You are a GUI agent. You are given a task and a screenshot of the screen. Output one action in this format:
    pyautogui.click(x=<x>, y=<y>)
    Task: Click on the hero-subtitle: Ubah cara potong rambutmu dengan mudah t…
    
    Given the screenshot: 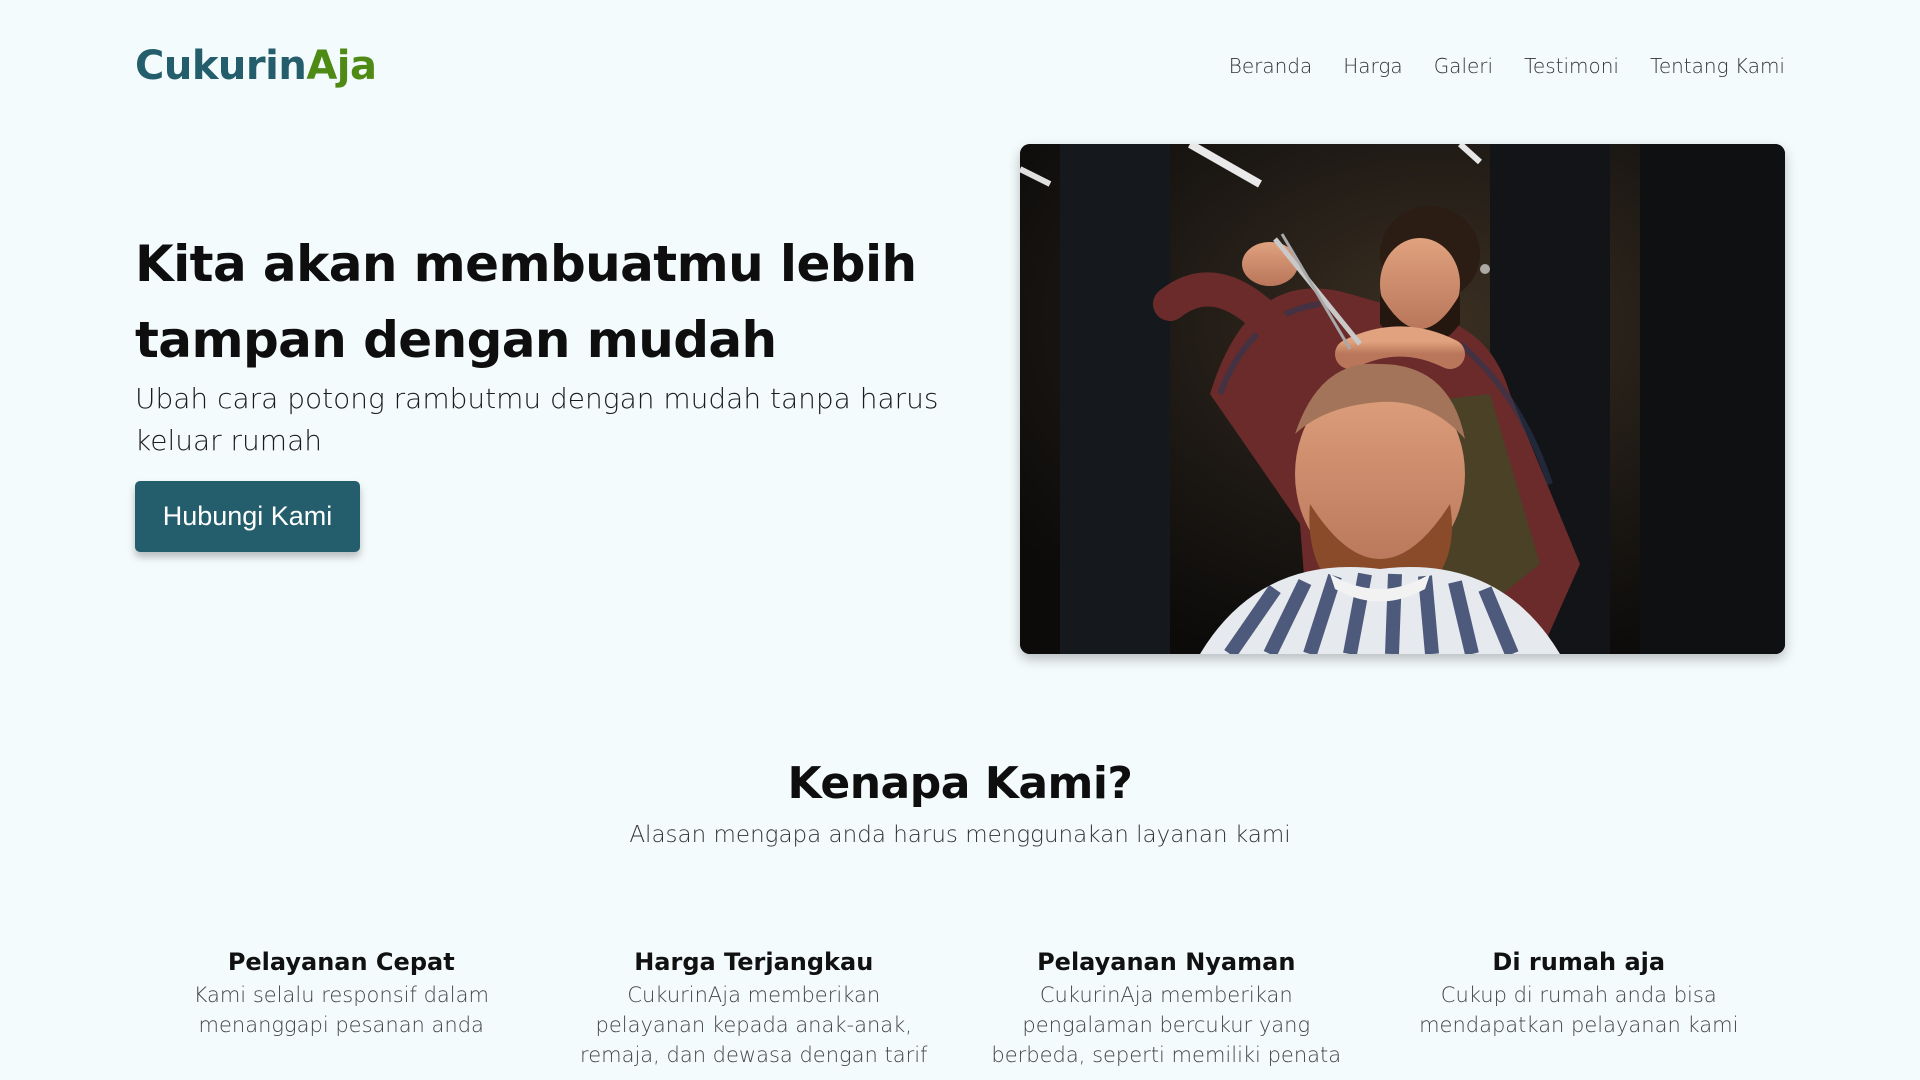 What is the action you would take?
    pyautogui.click(x=537, y=419)
    